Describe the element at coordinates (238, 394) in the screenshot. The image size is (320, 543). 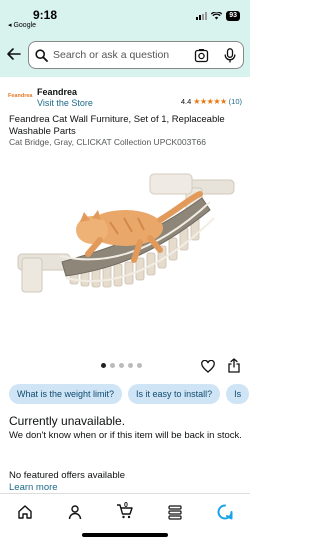
I see `question-chip-partial: Is` at that location.